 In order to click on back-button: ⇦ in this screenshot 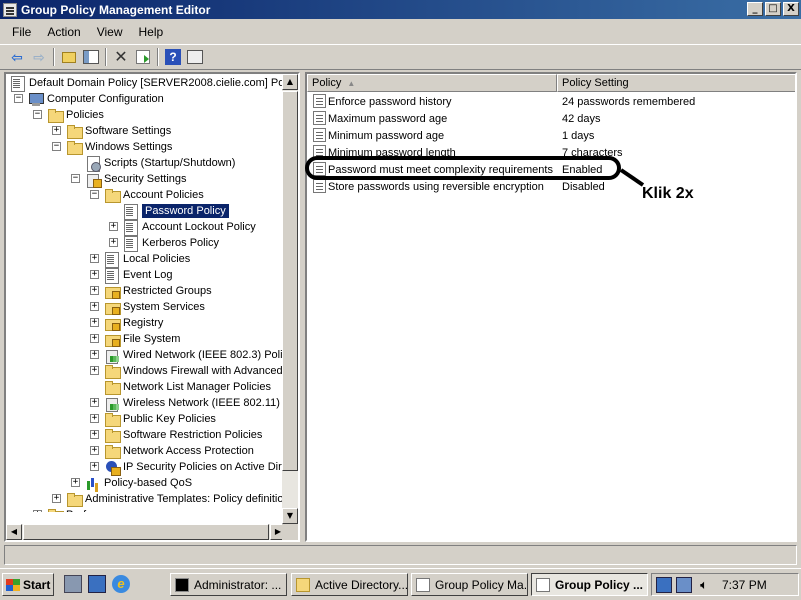, I will do `click(17, 57)`.